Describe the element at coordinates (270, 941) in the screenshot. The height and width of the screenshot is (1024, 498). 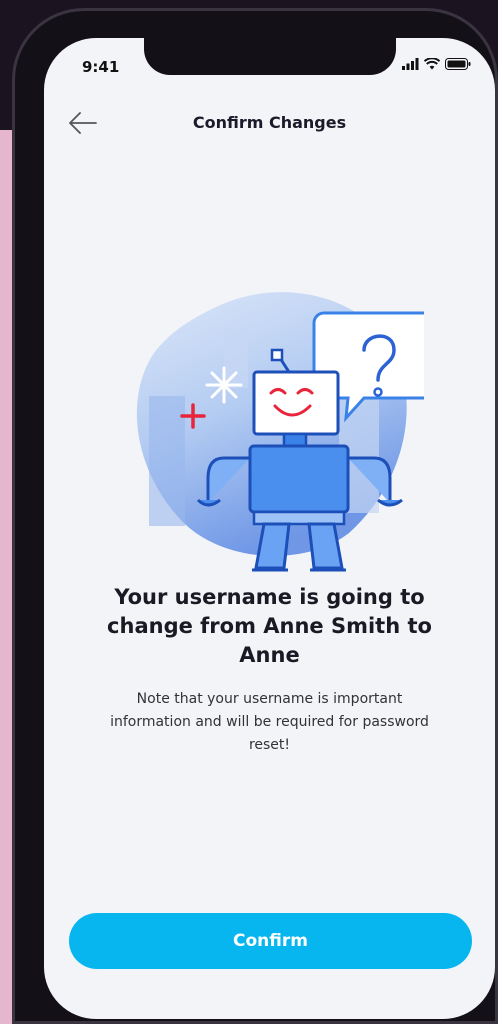
I see `confirm-button: Confirm` at that location.